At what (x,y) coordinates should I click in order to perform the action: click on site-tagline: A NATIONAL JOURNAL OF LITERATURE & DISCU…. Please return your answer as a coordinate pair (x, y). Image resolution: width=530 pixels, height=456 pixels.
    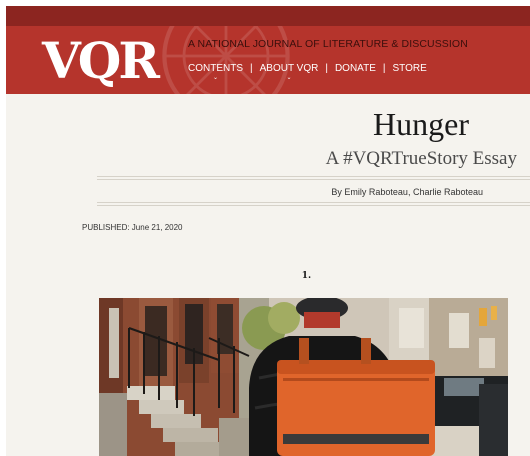
    Looking at the image, I should click on (328, 44).